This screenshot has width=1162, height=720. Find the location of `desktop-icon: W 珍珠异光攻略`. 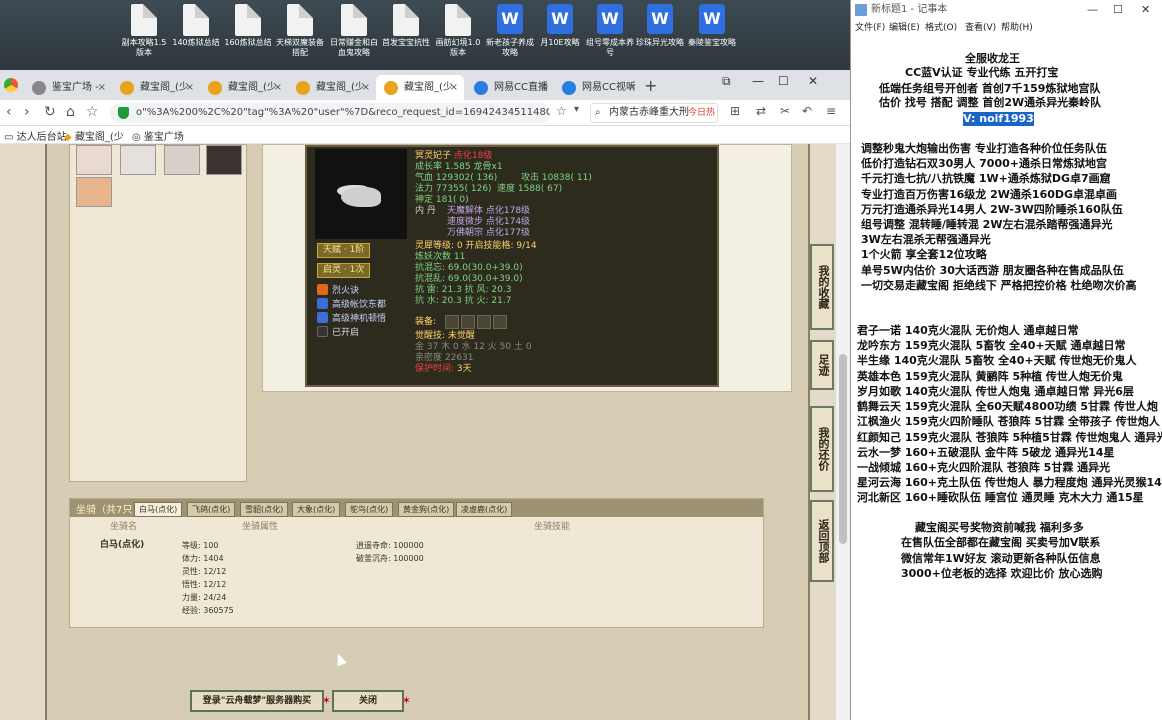

desktop-icon: W 珍珠异光攻略 is located at coordinates (660, 26).